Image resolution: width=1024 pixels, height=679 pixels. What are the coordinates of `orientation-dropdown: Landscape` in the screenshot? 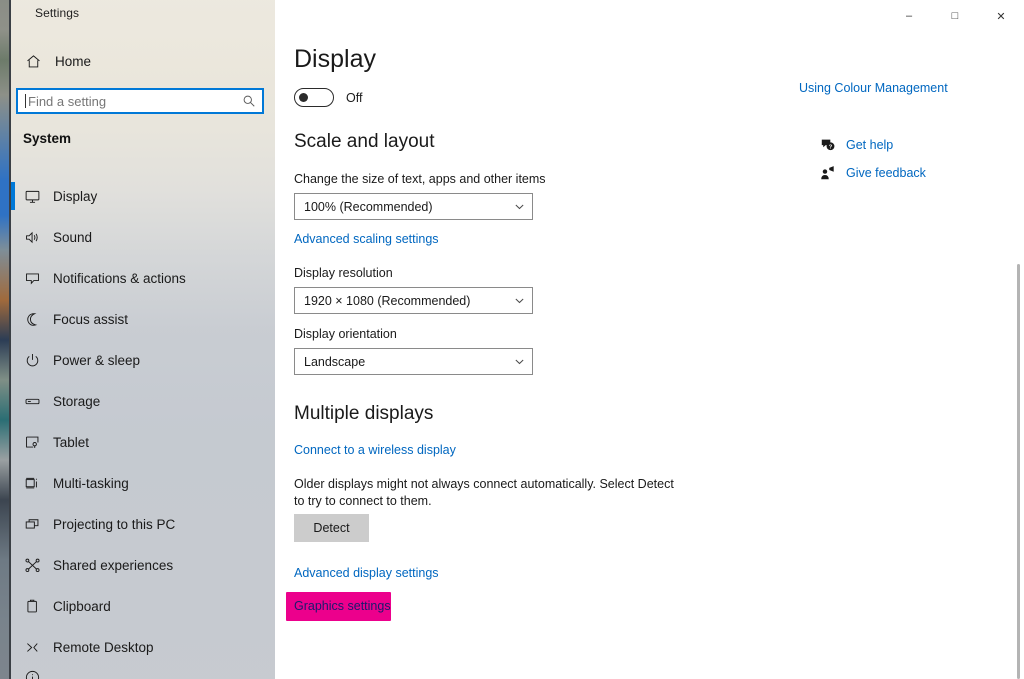 It's located at (413, 361).